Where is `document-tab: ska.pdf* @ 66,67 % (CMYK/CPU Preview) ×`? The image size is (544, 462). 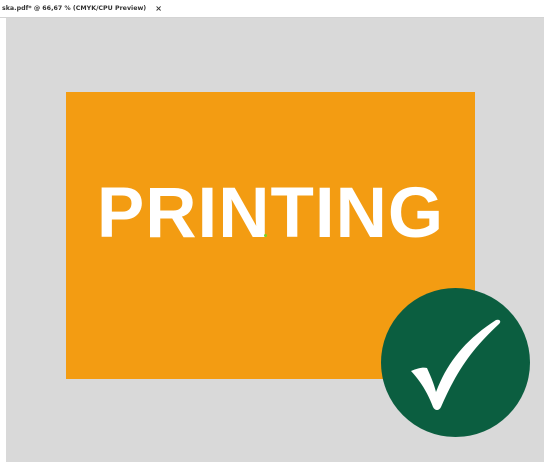
document-tab: ska.pdf* @ 66,67 % (CMYK/CPU Preview) × is located at coordinates (84, 8).